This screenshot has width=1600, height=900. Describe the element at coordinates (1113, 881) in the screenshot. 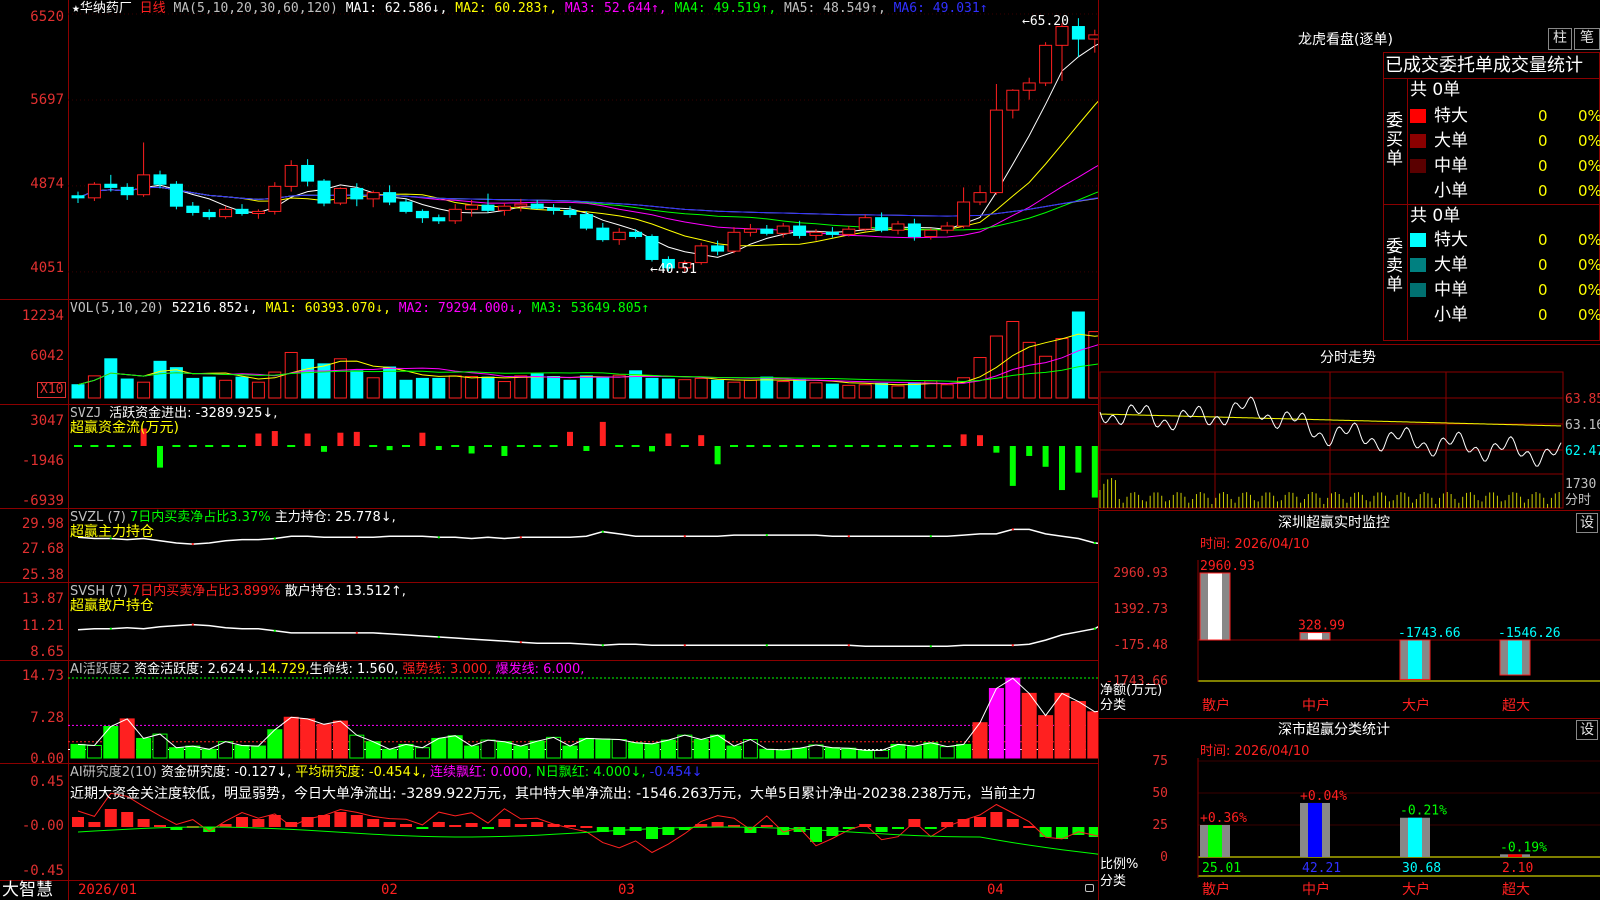

I see `sc-ylabel2: 分类` at that location.